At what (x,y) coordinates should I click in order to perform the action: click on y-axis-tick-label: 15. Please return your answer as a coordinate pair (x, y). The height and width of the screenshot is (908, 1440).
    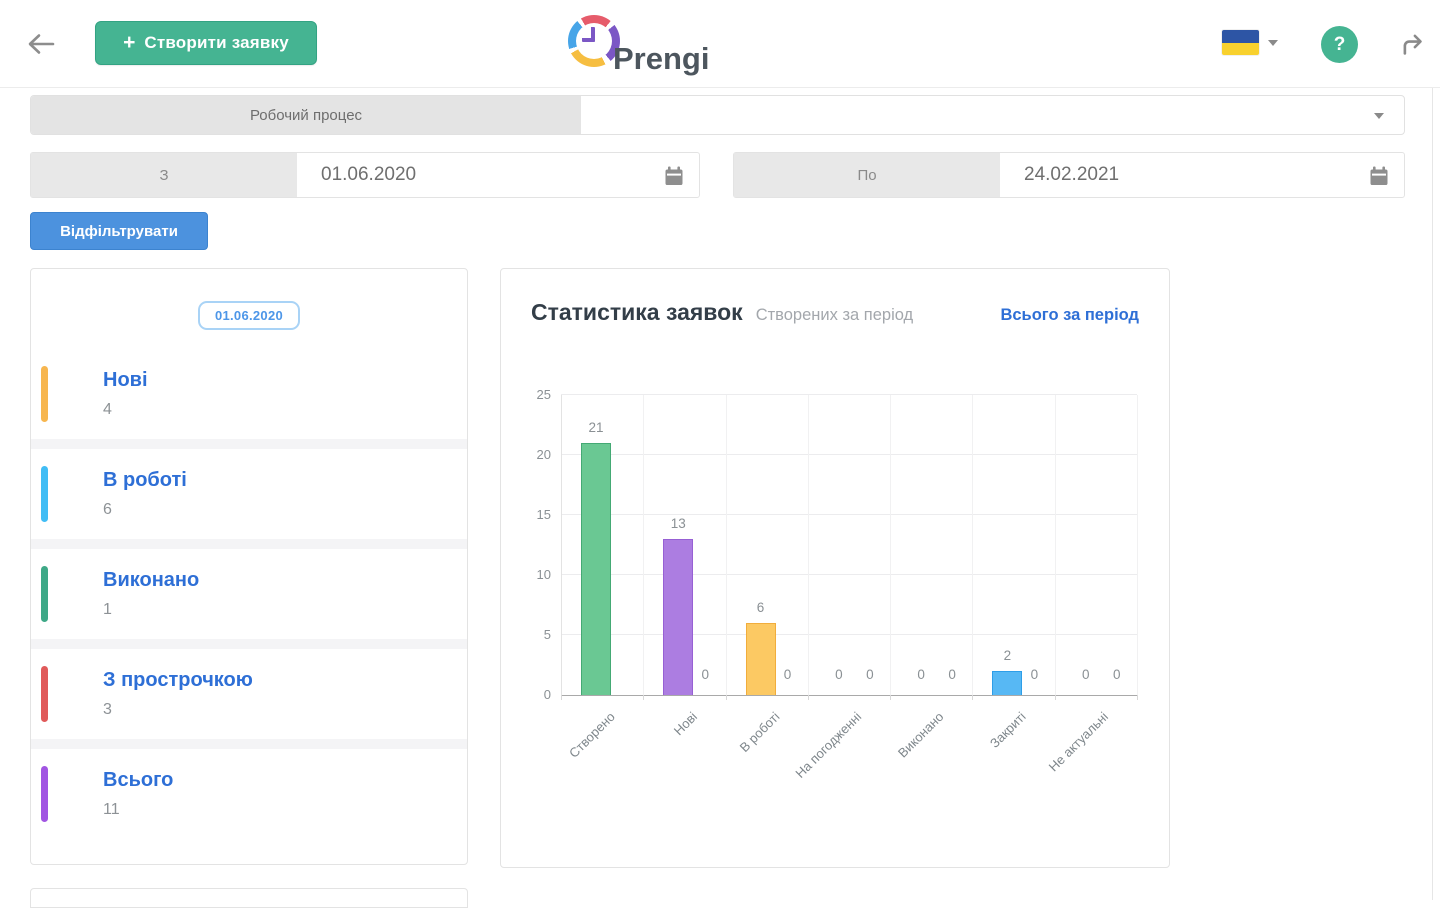
    Looking at the image, I should click on (543, 514).